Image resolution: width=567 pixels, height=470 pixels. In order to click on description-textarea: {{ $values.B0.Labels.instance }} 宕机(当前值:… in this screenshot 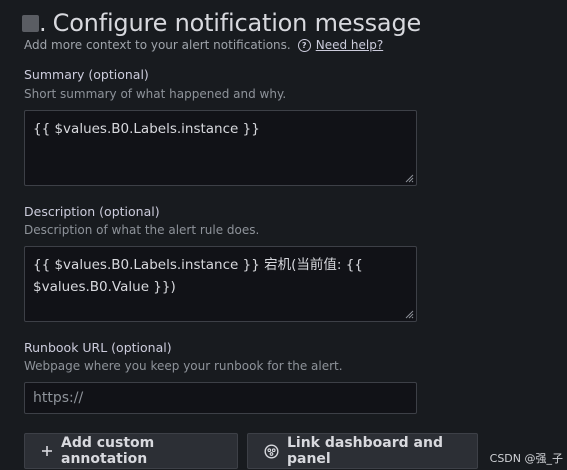, I will do `click(220, 284)`.